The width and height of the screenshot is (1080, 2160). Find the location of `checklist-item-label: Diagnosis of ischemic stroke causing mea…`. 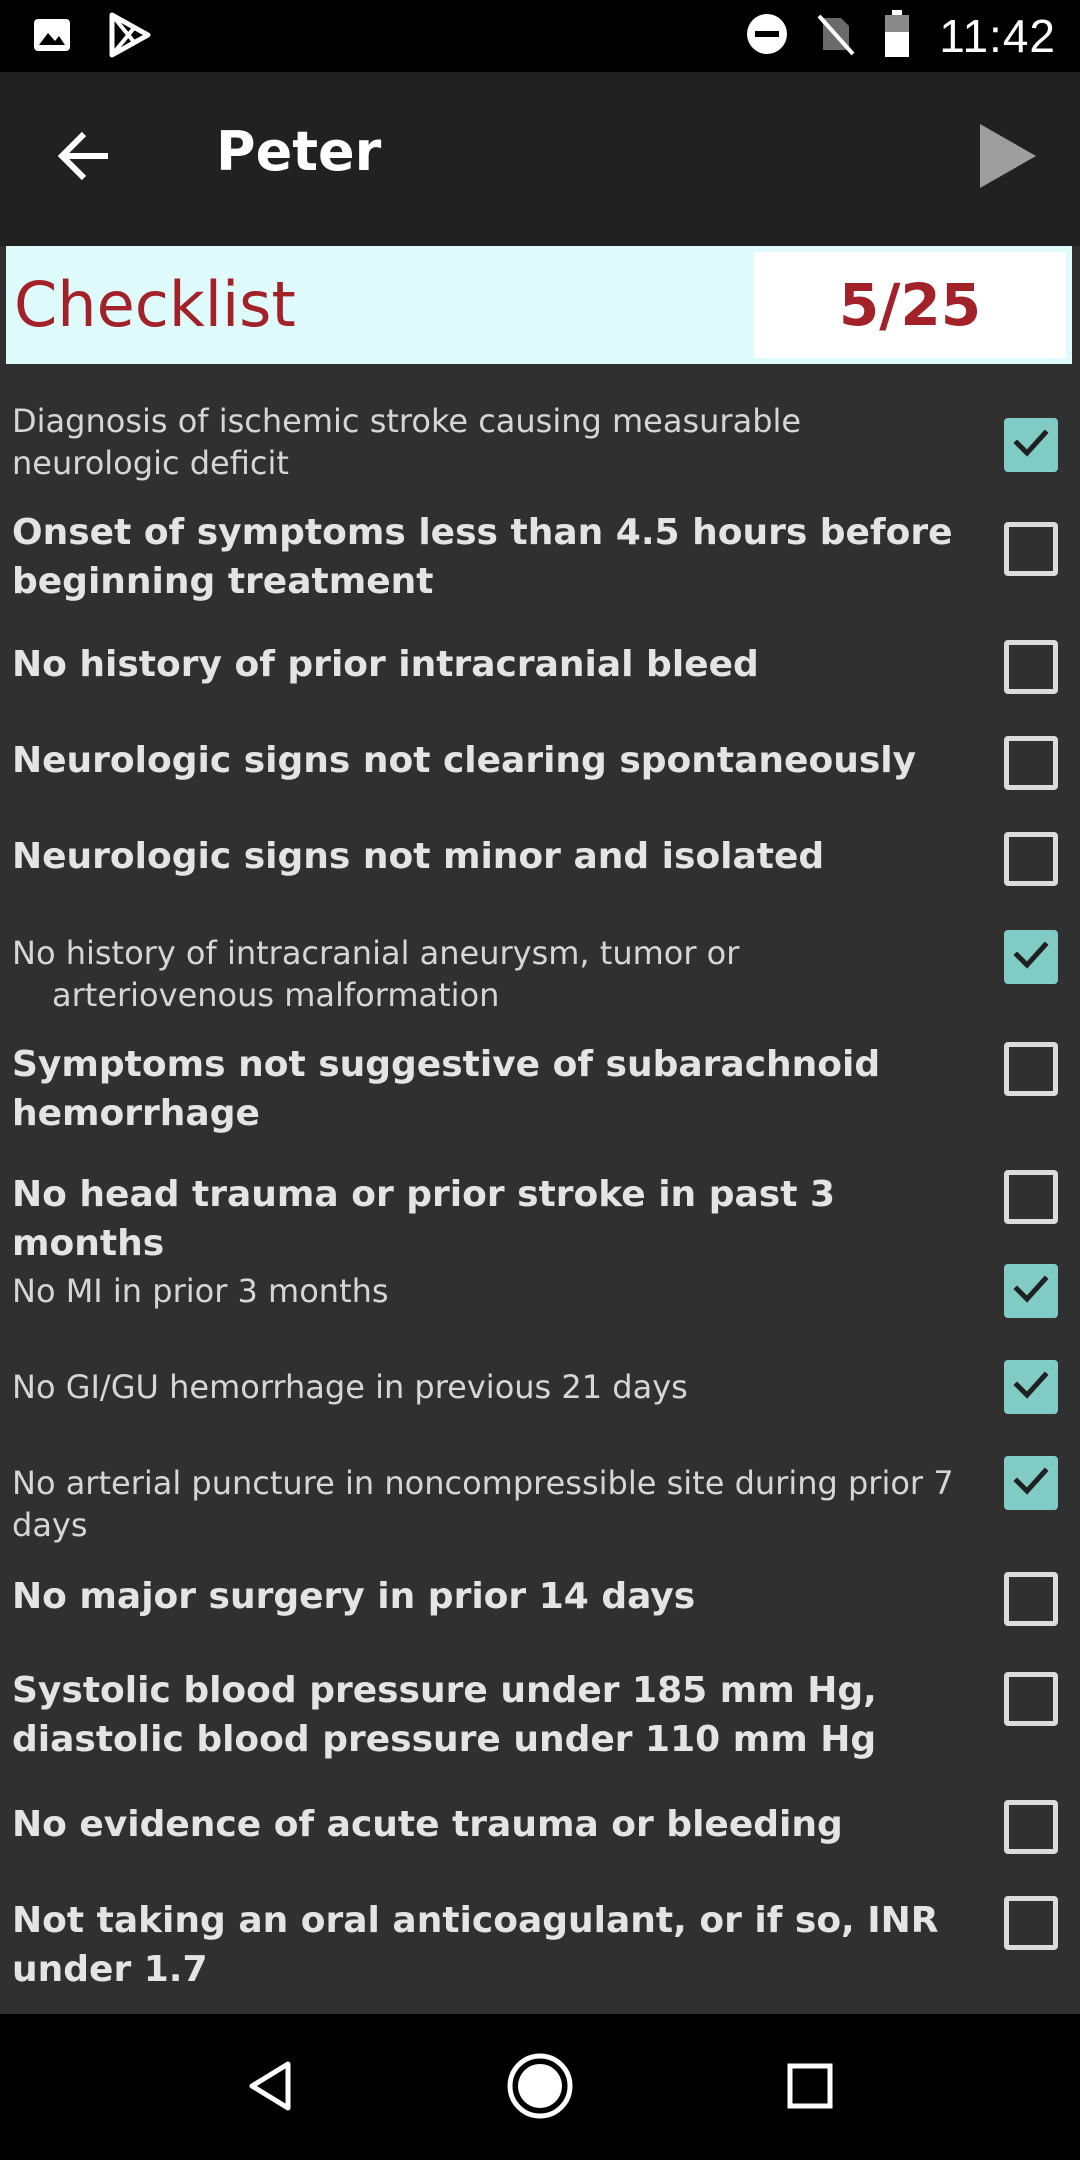

checklist-item-label: Diagnosis of ischemic stroke causing mea… is located at coordinates (407, 442).